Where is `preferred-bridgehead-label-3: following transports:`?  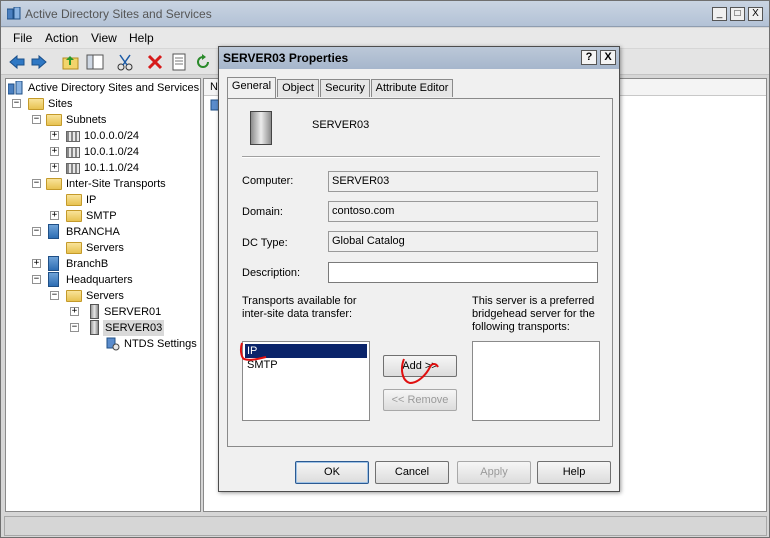 preferred-bridgehead-label-3: following transports: is located at coordinates (521, 327).